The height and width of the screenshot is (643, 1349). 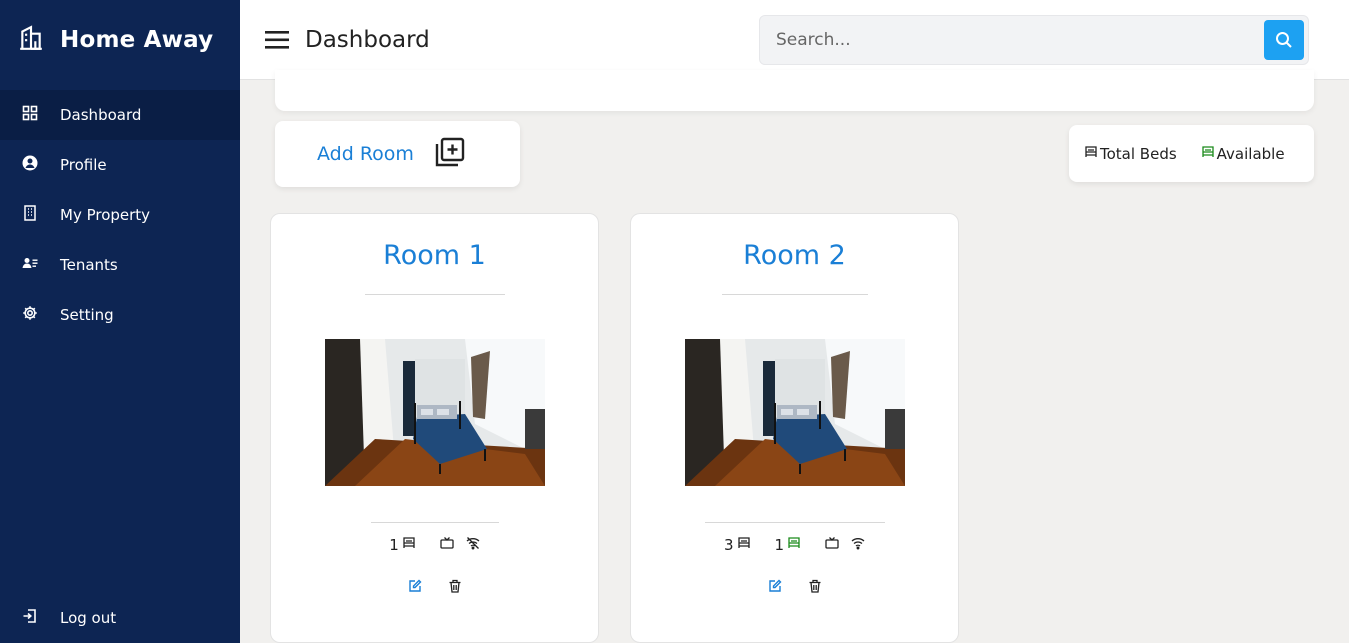 What do you see at coordinates (137, 40) in the screenshot?
I see `brand-title: Home Away` at bounding box center [137, 40].